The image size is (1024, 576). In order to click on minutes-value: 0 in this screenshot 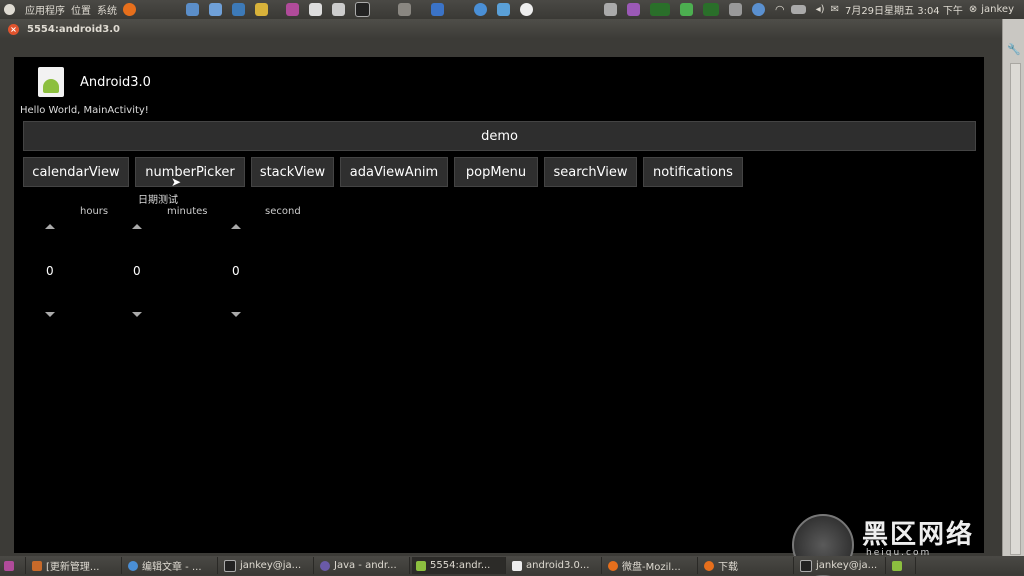, I will do `click(137, 271)`.